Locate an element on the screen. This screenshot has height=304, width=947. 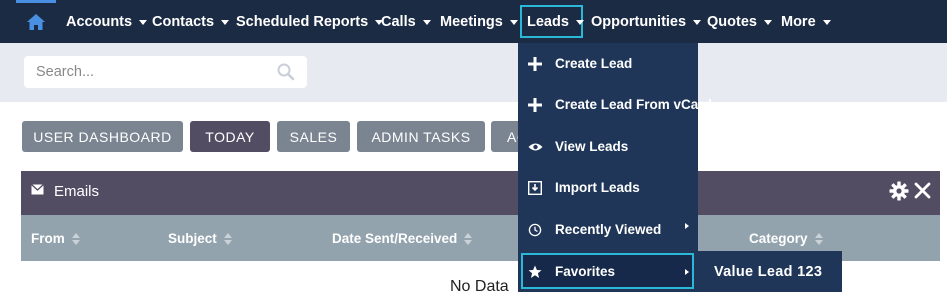
menu-item-recently-viewed: Recently Viewed is located at coordinates (608, 229).